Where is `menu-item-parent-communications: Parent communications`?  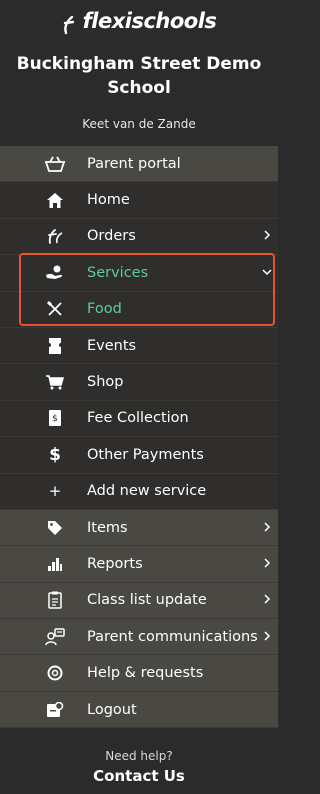
menu-item-parent-communications: Parent communications is located at coordinates (139, 637).